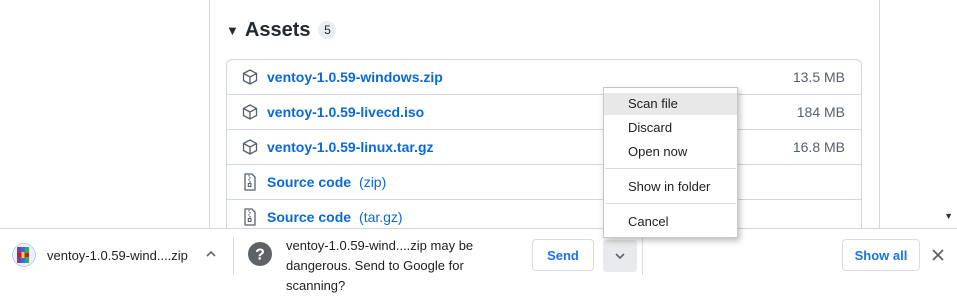 The width and height of the screenshot is (957, 296). What do you see at coordinates (117, 255) in the screenshot?
I see `download-file-name: ventoy-1.0.59-wind....zip` at bounding box center [117, 255].